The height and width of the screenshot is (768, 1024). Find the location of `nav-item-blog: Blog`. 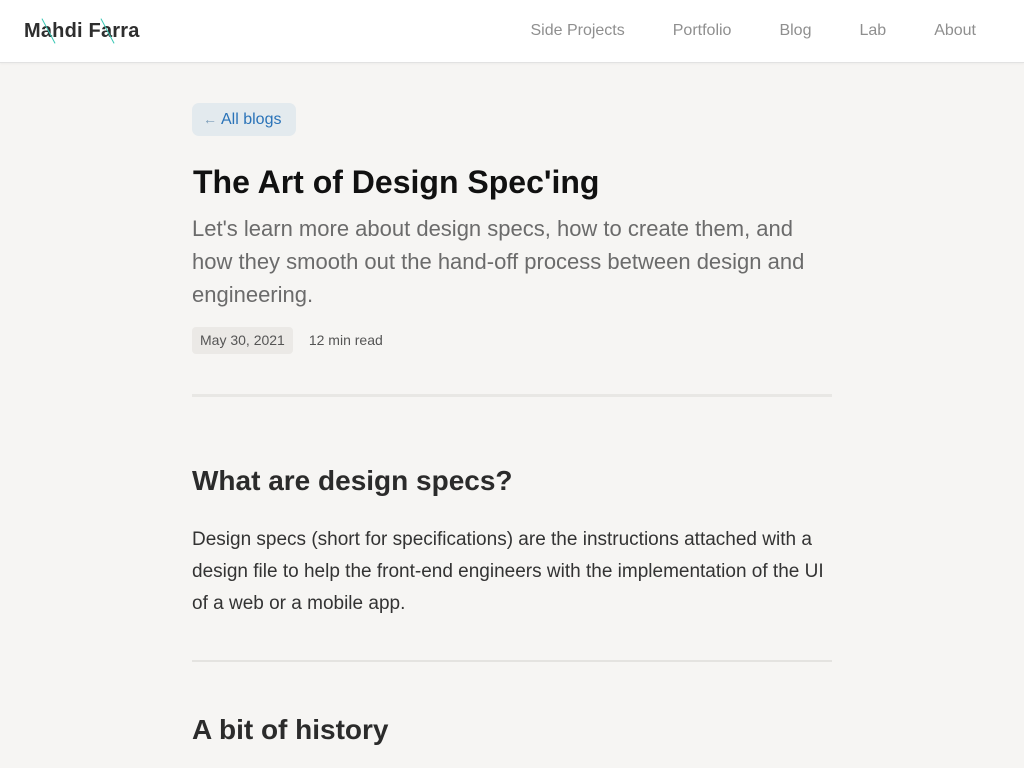

nav-item-blog: Blog is located at coordinates (795, 31).